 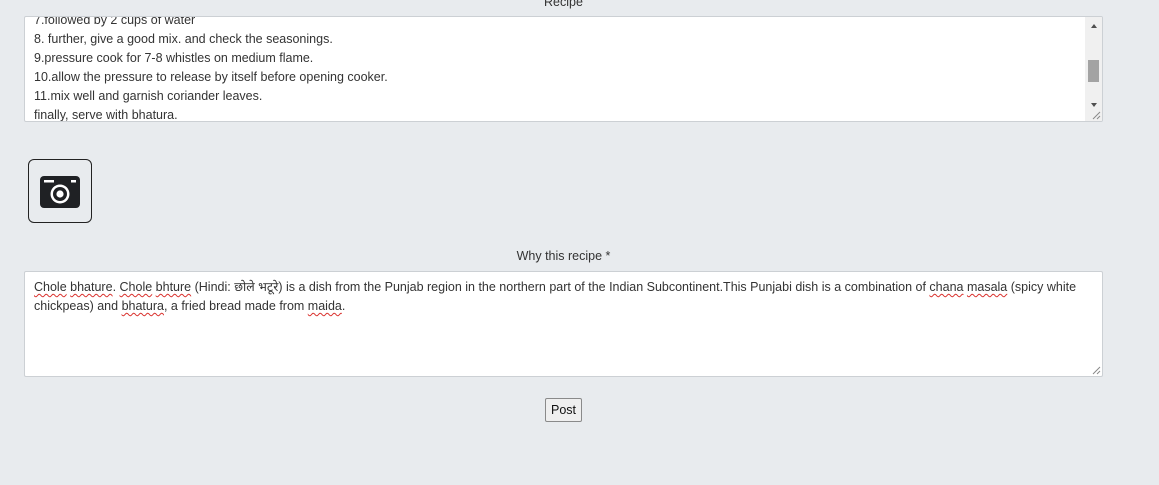 What do you see at coordinates (324, 306) in the screenshot?
I see `misspelled-word: maida` at bounding box center [324, 306].